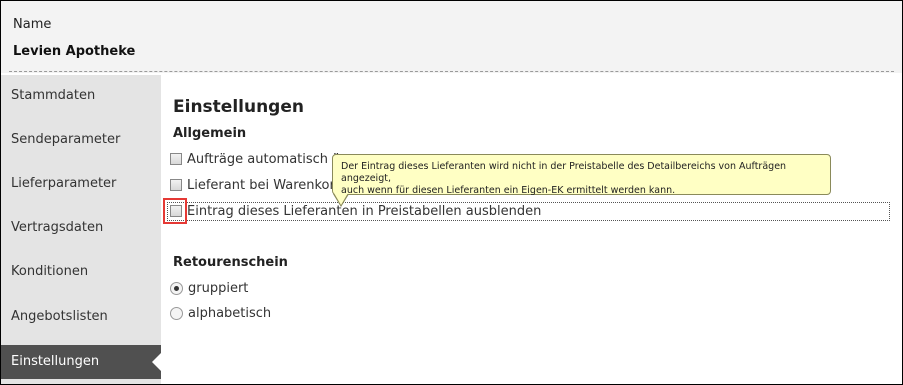 This screenshot has height=385, width=903. I want to click on section-heading-retourenschein: Retourenschein, so click(230, 262).